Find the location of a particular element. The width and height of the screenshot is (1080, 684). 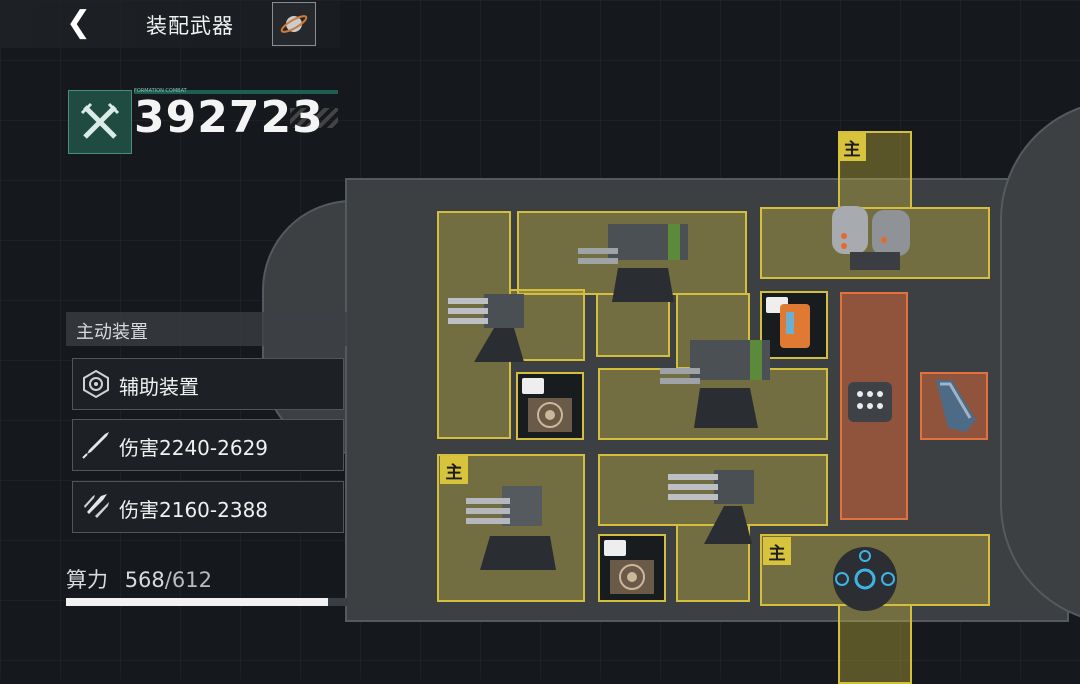

device-slot-label: 伤害2240-2629 is located at coordinates (194, 448).